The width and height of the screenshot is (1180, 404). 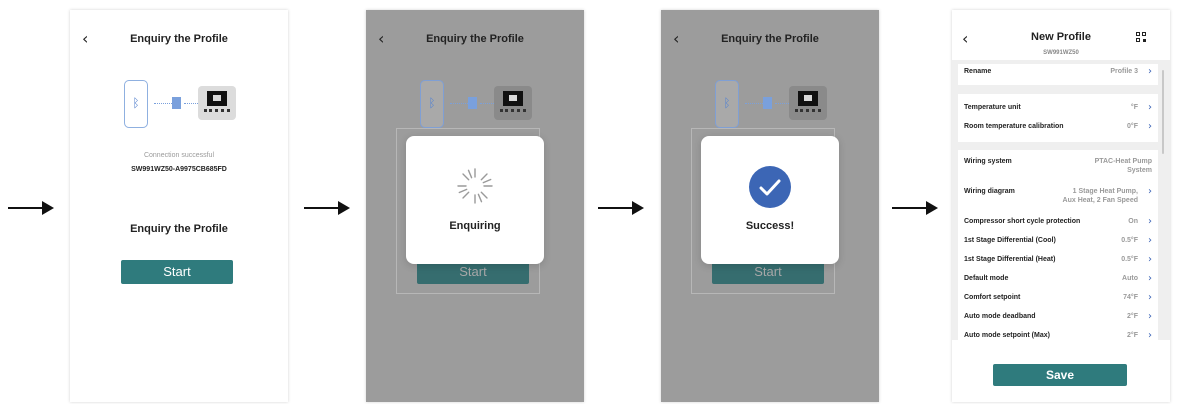 I want to click on setting-value: On, so click(x=1133, y=221).